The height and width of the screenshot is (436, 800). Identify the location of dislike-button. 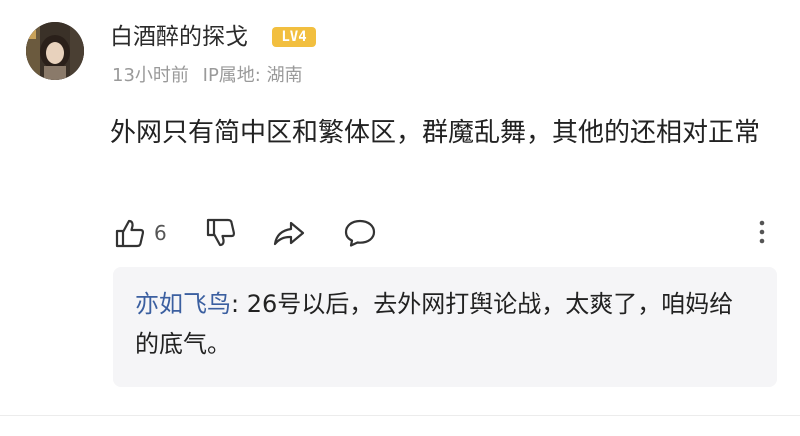
(221, 233).